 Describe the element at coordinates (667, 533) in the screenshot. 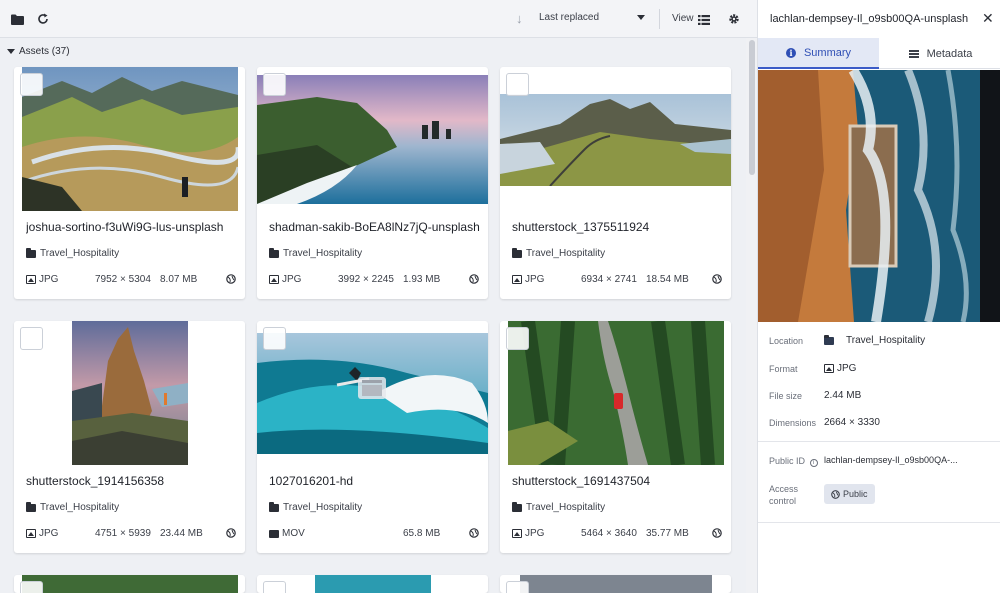

I see `asset-filesize: 35.77 MB` at that location.